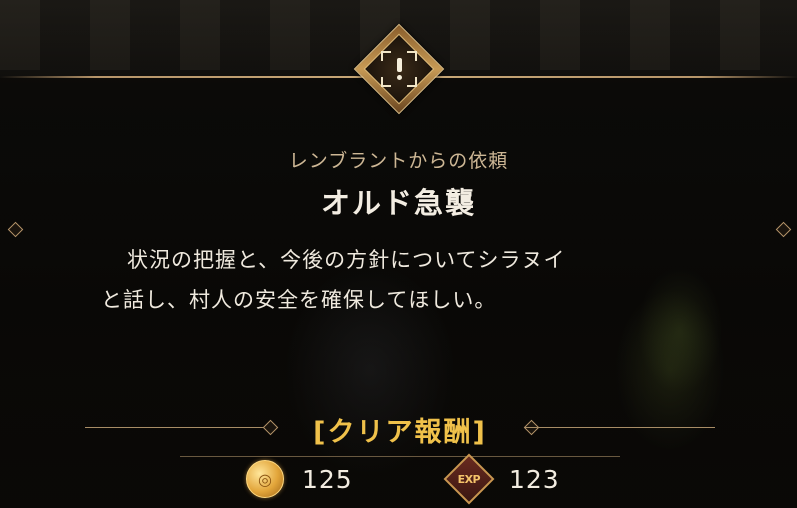 Image resolution: width=797 pixels, height=508 pixels. What do you see at coordinates (398, 203) in the screenshot?
I see `quest-title: オルド急襲` at bounding box center [398, 203].